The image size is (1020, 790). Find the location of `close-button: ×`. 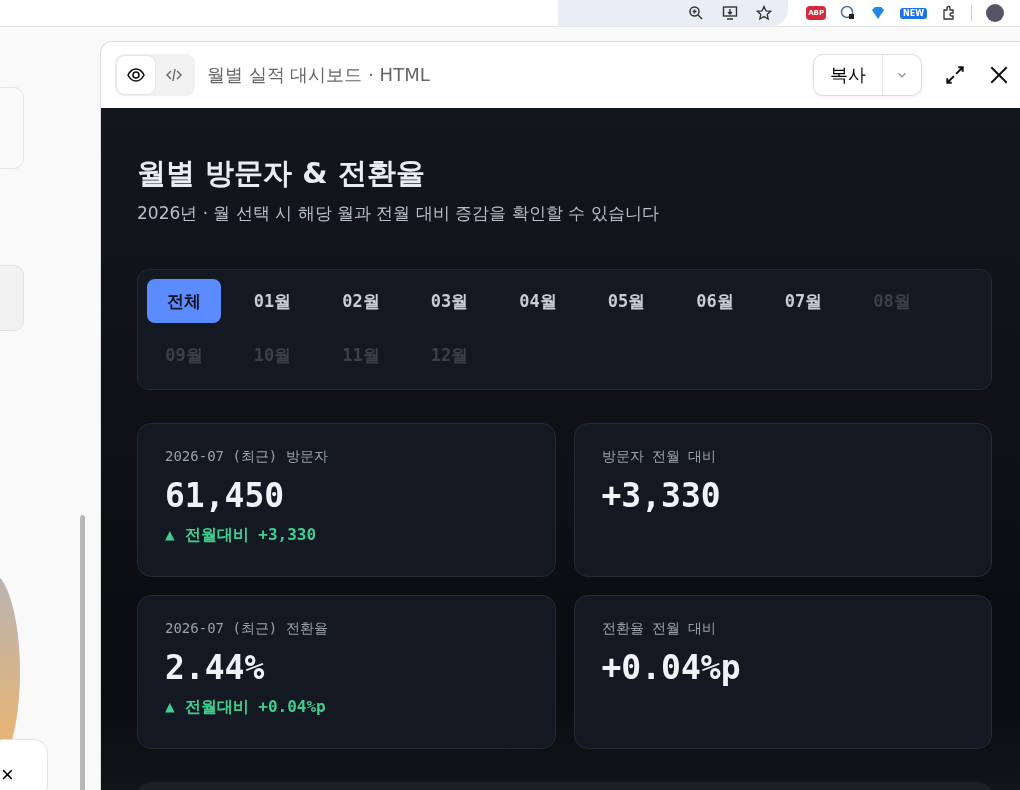

close-button: × is located at coordinates (24, 764).